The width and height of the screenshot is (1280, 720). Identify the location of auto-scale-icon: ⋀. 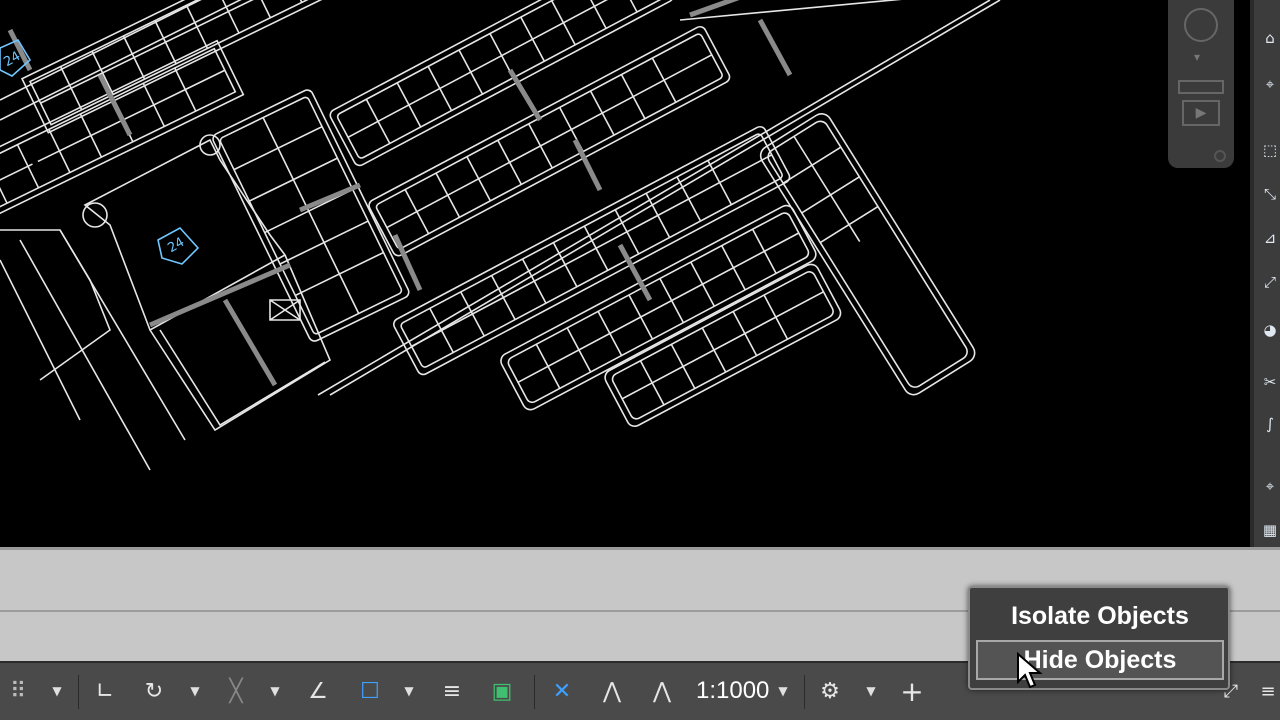
(612, 691).